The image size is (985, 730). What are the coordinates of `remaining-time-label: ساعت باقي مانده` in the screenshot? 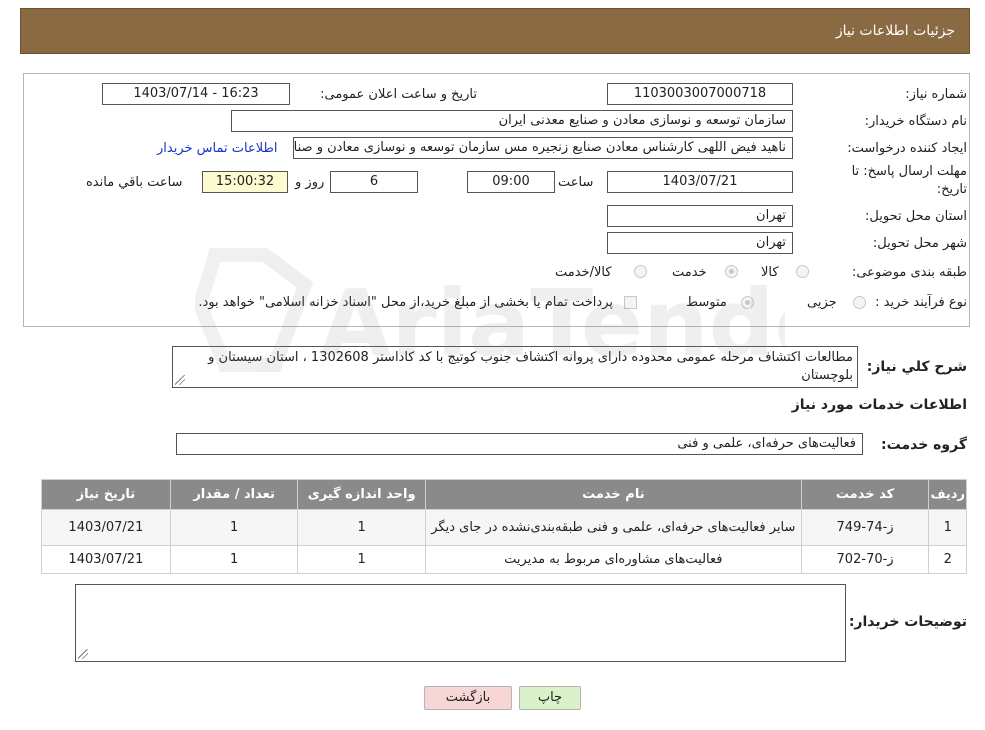 It's located at (134, 182).